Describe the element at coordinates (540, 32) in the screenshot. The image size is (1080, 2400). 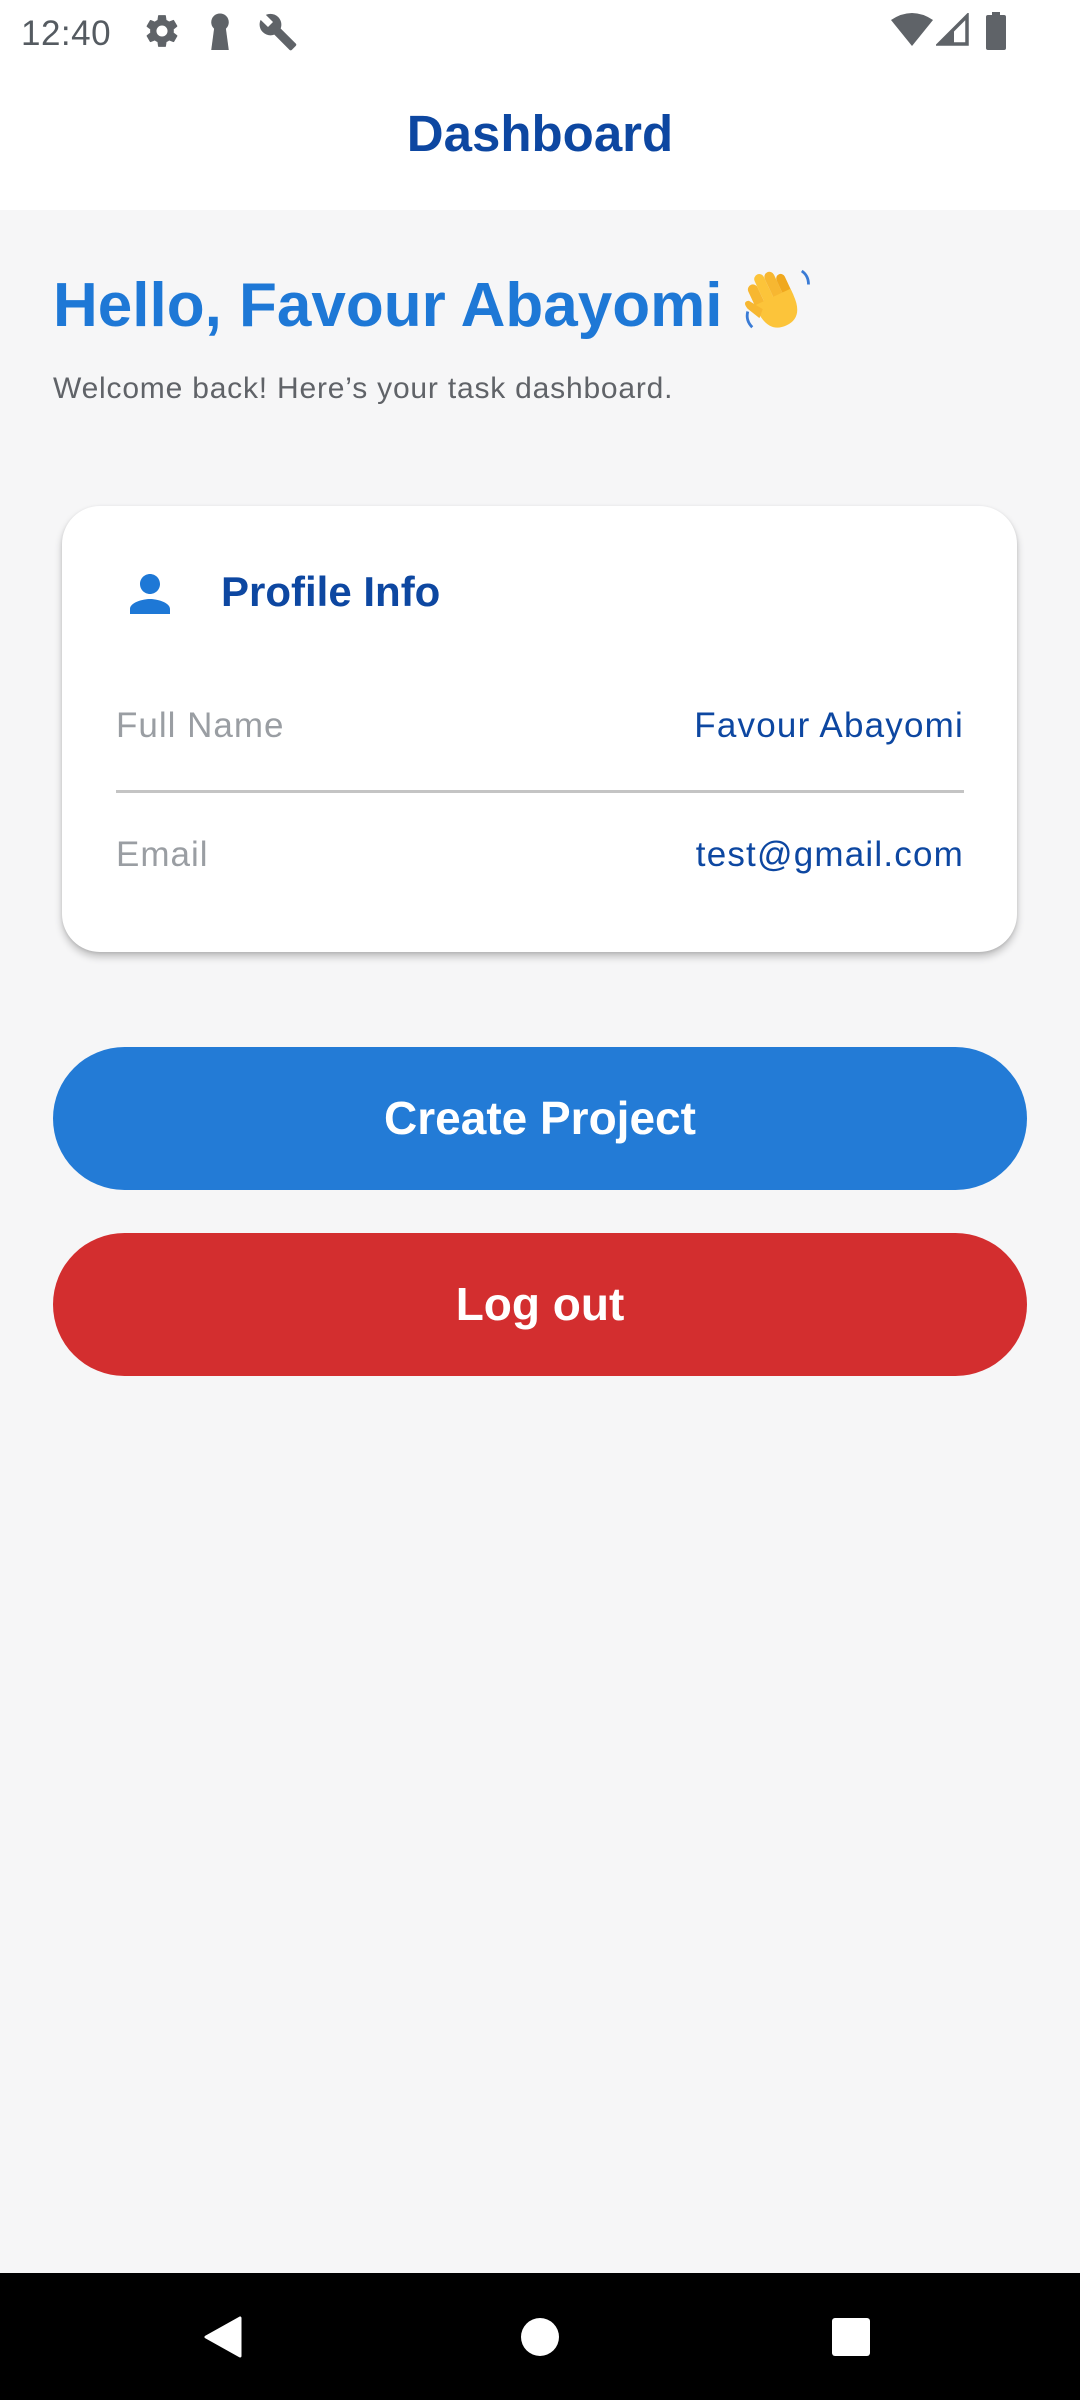
I see `status-bar: 12:40` at that location.